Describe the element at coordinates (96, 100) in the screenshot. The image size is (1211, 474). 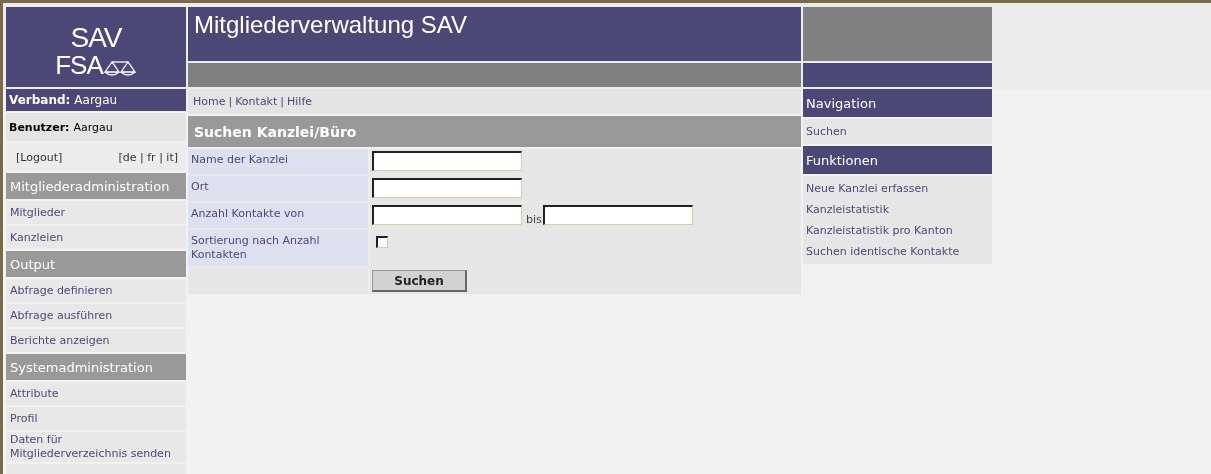
I see `verband-label: Verband: Aargau` at that location.